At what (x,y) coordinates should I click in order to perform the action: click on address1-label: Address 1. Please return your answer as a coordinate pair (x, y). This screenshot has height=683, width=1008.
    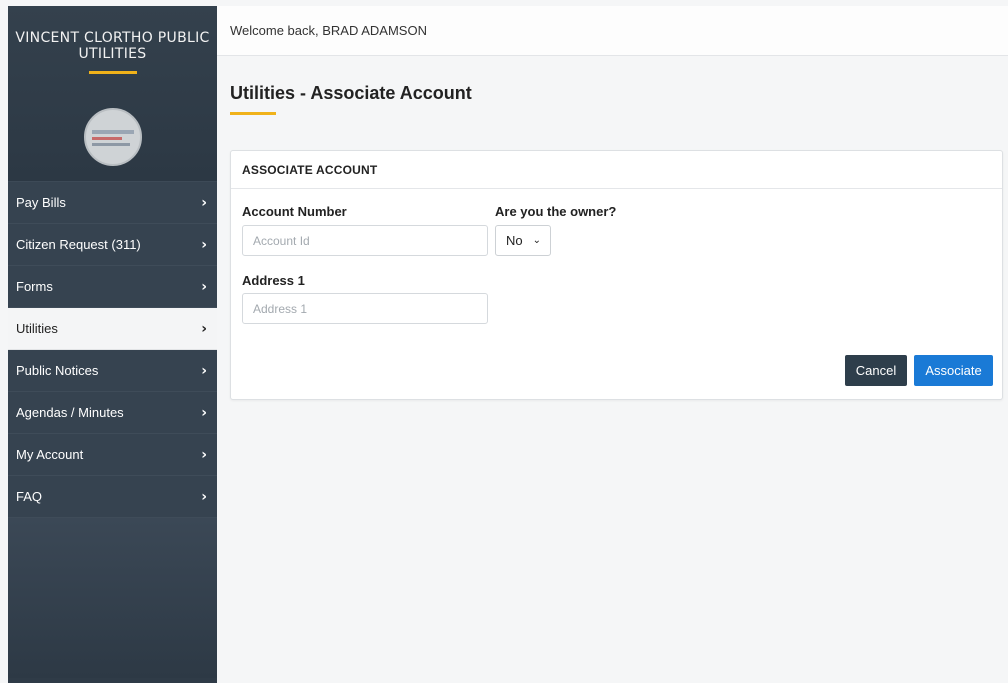
    Looking at the image, I should click on (273, 280).